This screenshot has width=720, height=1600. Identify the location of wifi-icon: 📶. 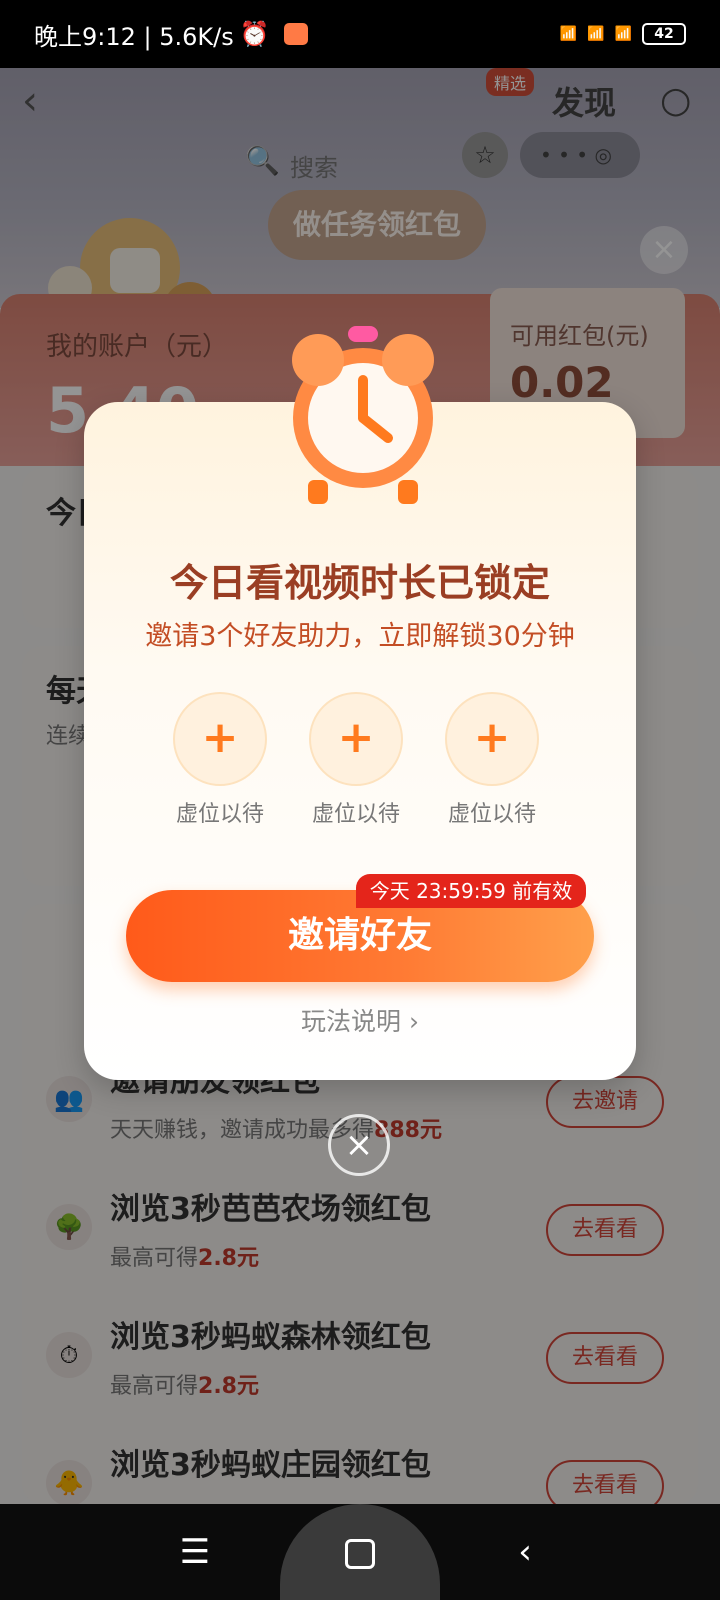
(623, 34).